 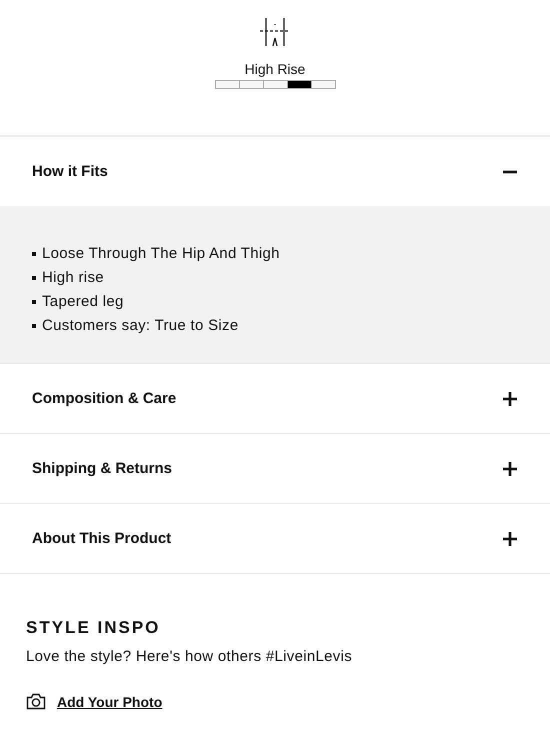 What do you see at coordinates (190, 656) in the screenshot?
I see `section-description: Love the style? Here's how others #LiveinLevis` at bounding box center [190, 656].